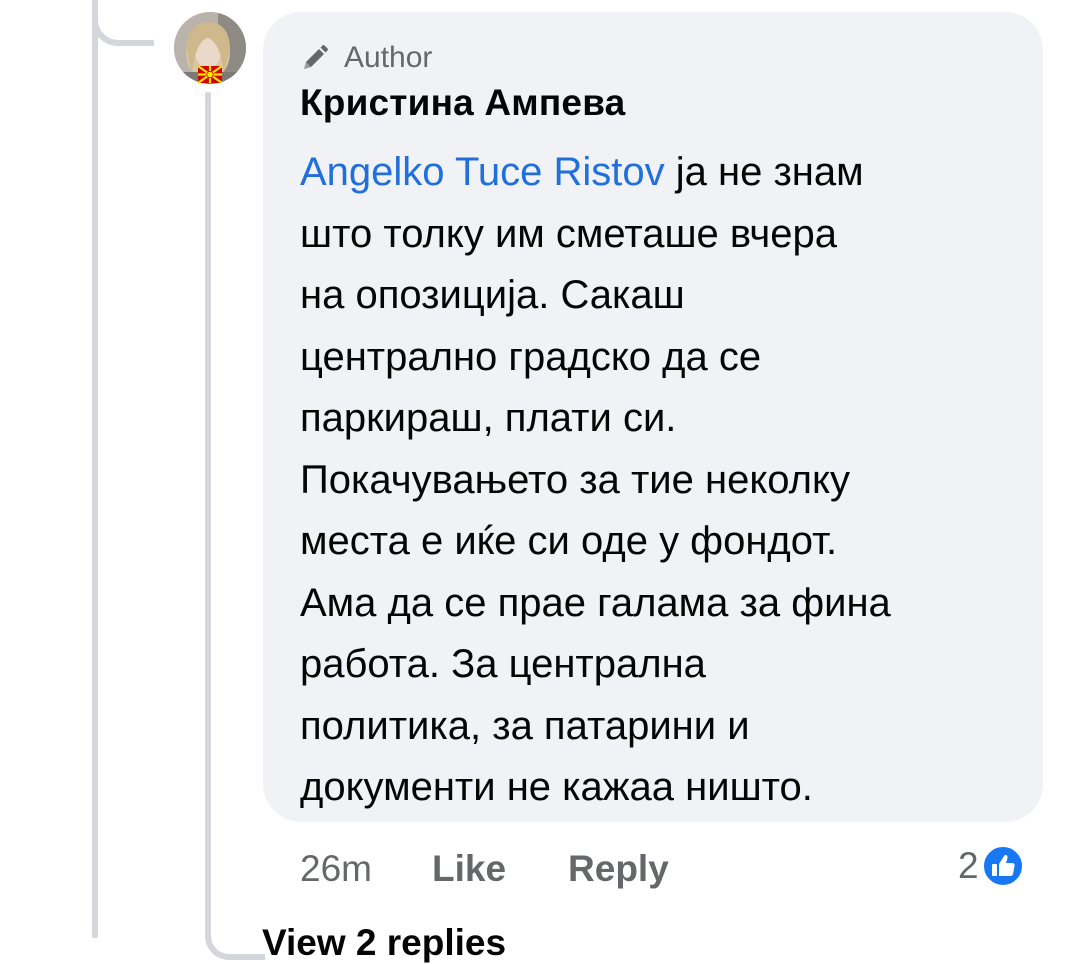 Image resolution: width=1079 pixels, height=964 pixels. What do you see at coordinates (531, 356) in the screenshot?
I see `comment-line: централно градско да се` at bounding box center [531, 356].